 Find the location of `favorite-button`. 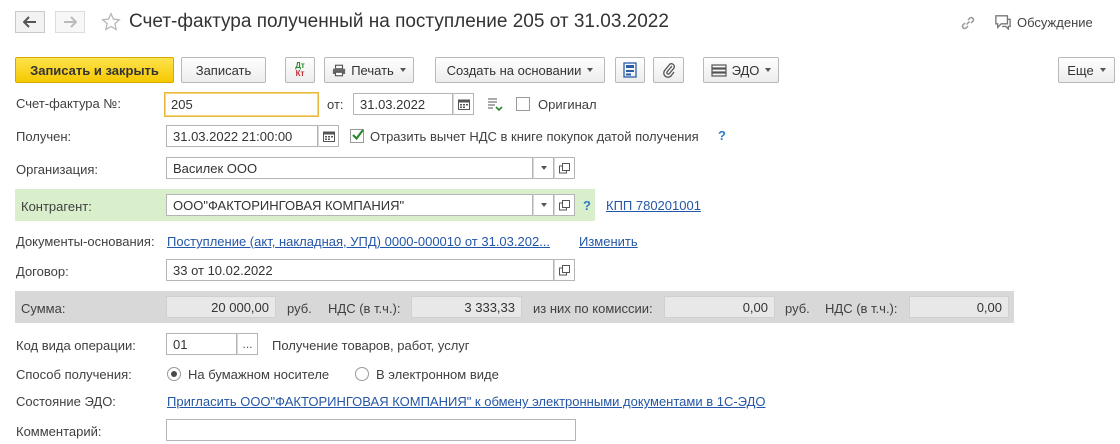

favorite-button is located at coordinates (111, 23).